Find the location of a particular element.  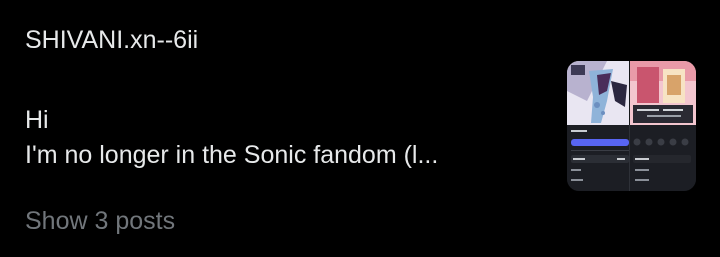

artwork-figure is located at coordinates (648, 85).